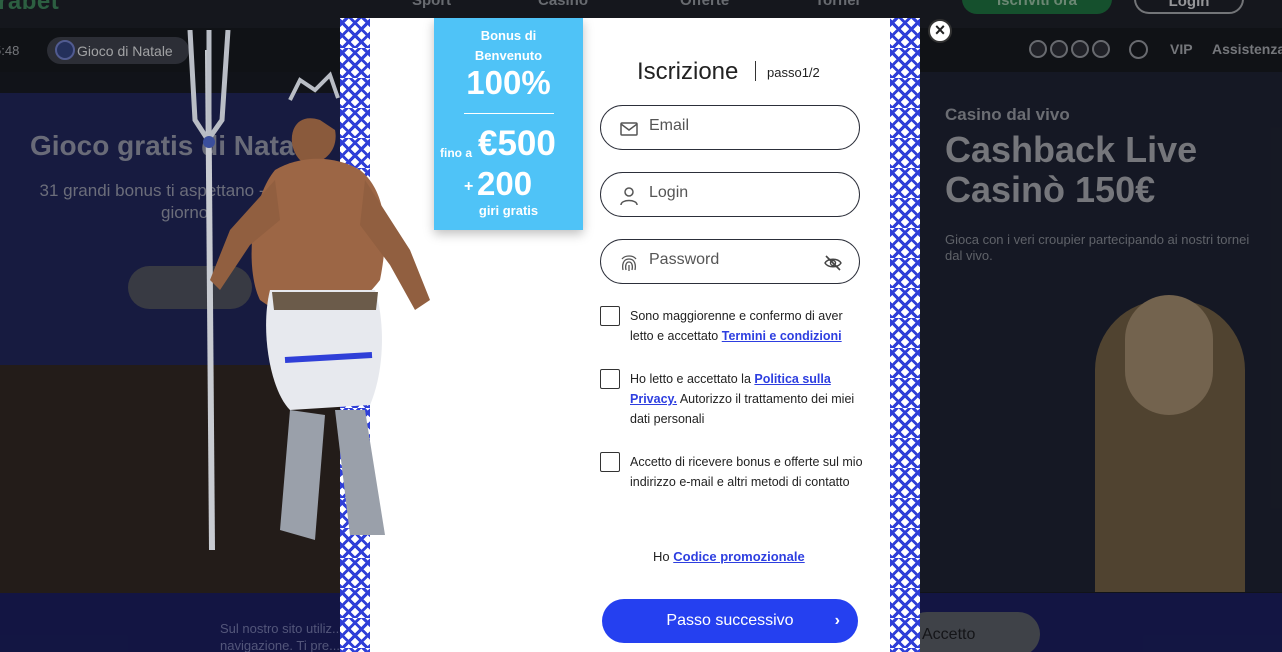 This screenshot has width=1282, height=652. I want to click on bonus-spins: 200, so click(505, 183).